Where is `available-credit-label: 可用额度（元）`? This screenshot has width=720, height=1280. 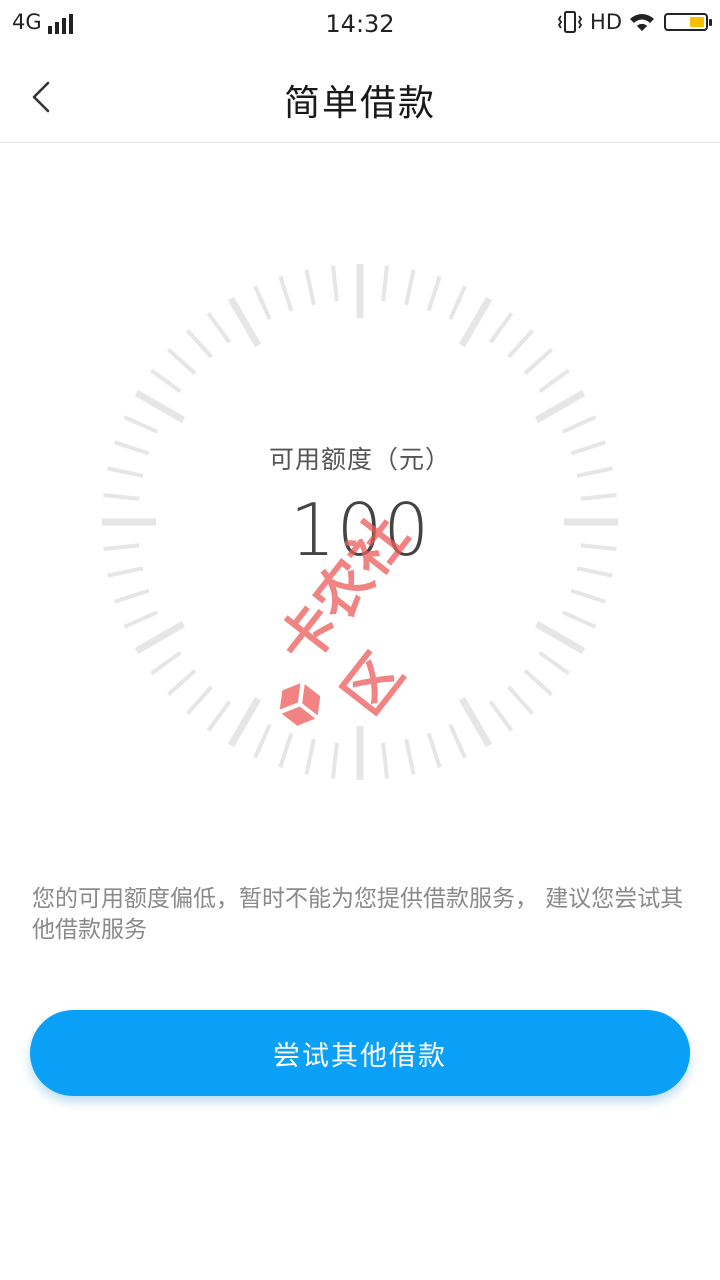
available-credit-label: 可用额度（元） is located at coordinates (359, 459).